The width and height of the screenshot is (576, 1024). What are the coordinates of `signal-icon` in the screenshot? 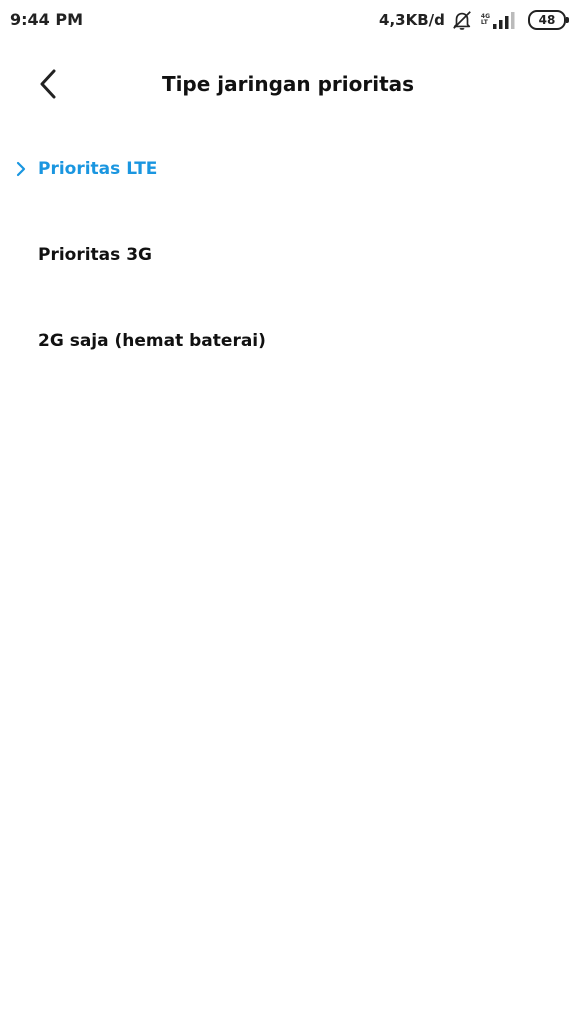 It's located at (504, 20).